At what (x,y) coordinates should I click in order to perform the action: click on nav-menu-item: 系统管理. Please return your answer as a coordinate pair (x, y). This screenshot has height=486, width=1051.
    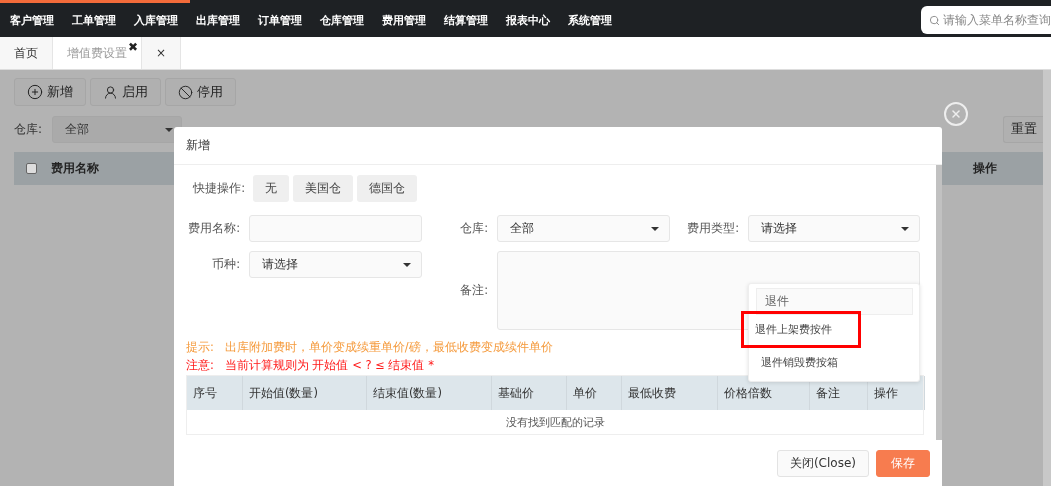
    Looking at the image, I should click on (590, 20).